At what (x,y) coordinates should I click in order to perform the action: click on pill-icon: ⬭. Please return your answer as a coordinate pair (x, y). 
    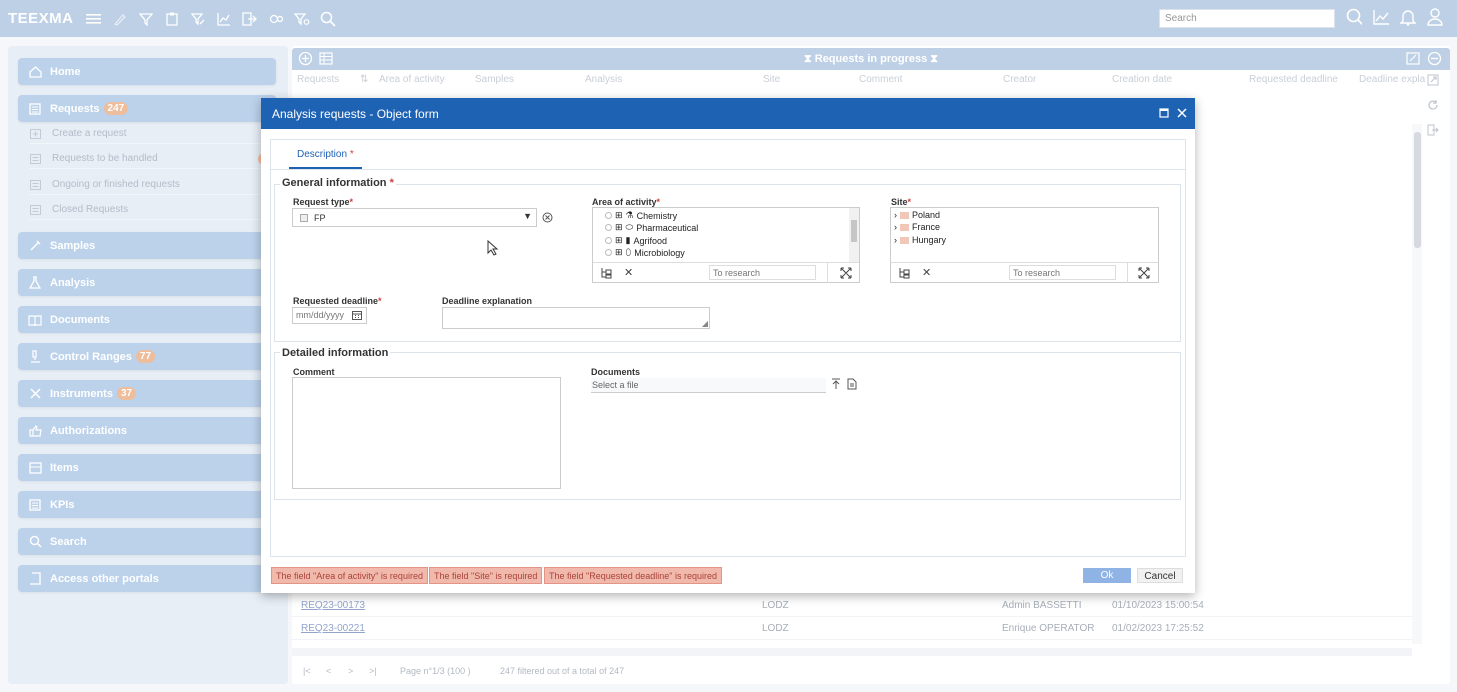
    Looking at the image, I should click on (629, 227).